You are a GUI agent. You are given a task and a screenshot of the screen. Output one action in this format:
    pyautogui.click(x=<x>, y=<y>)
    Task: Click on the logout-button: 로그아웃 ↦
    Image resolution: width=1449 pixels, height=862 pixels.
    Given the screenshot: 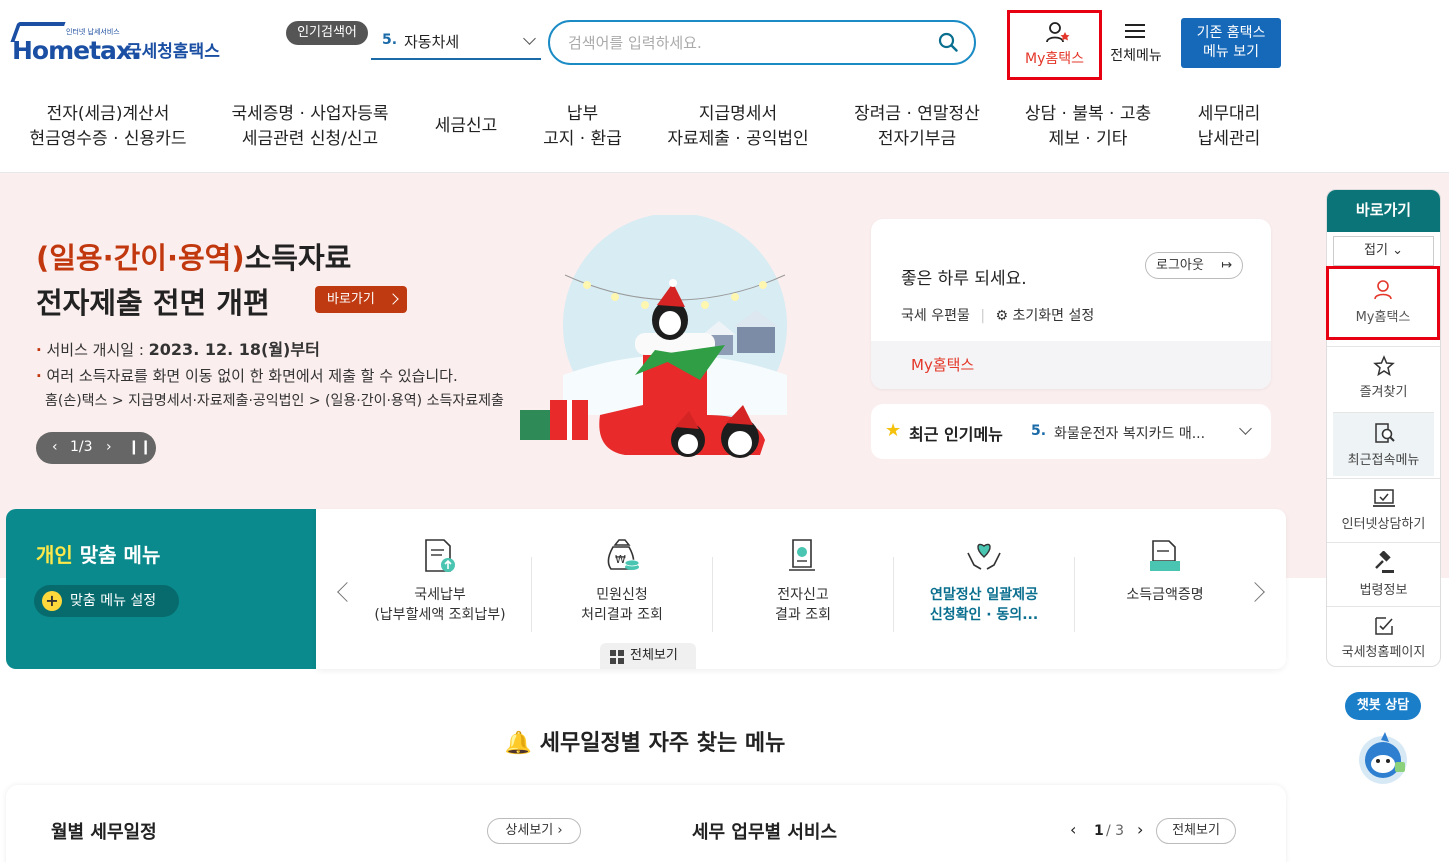 What is the action you would take?
    pyautogui.click(x=1194, y=265)
    